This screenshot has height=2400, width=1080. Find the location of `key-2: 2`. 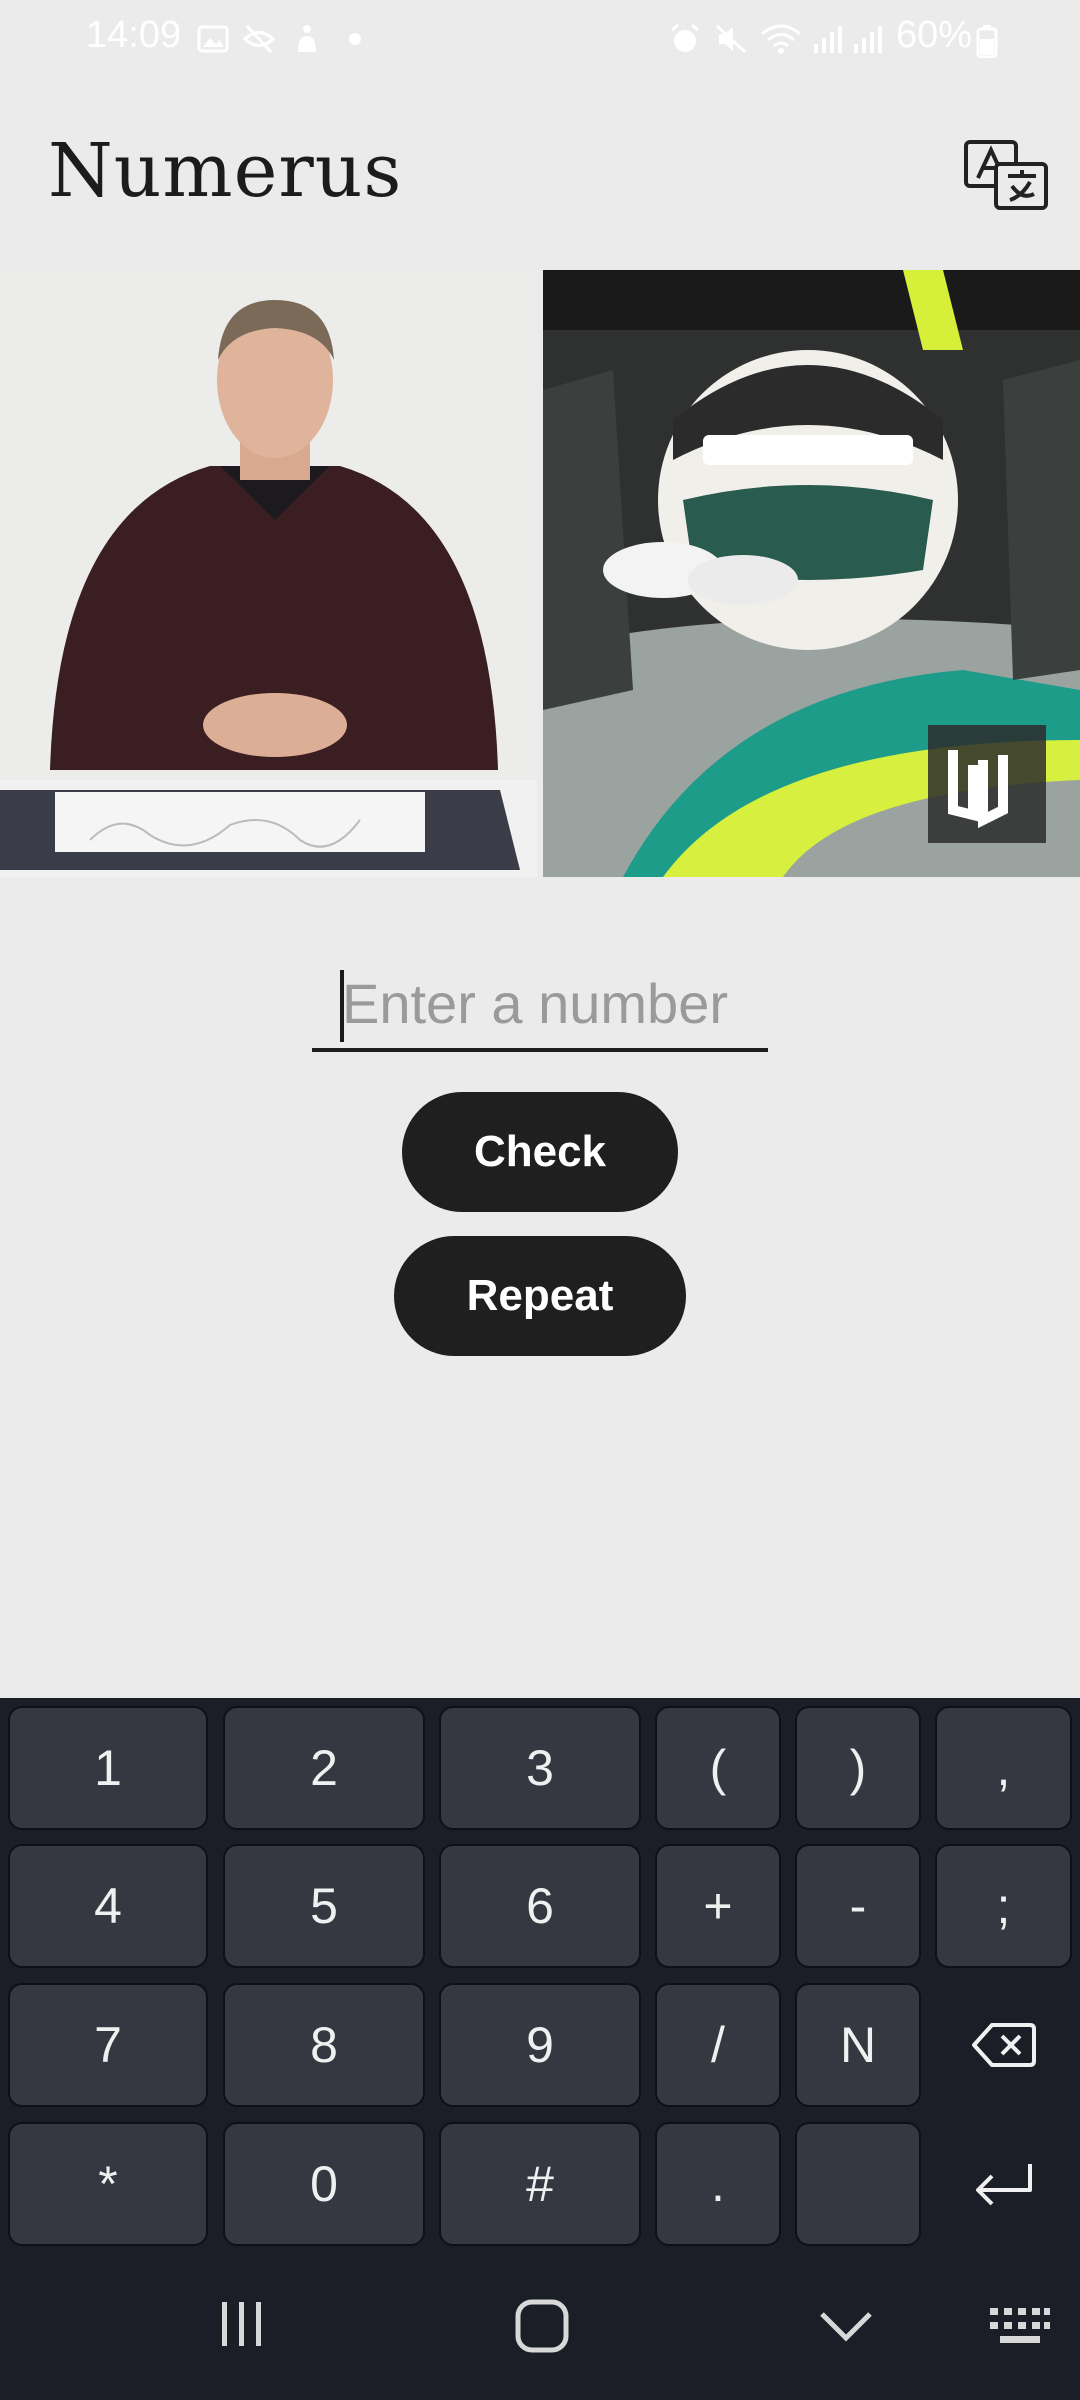

key-2: 2 is located at coordinates (324, 1768).